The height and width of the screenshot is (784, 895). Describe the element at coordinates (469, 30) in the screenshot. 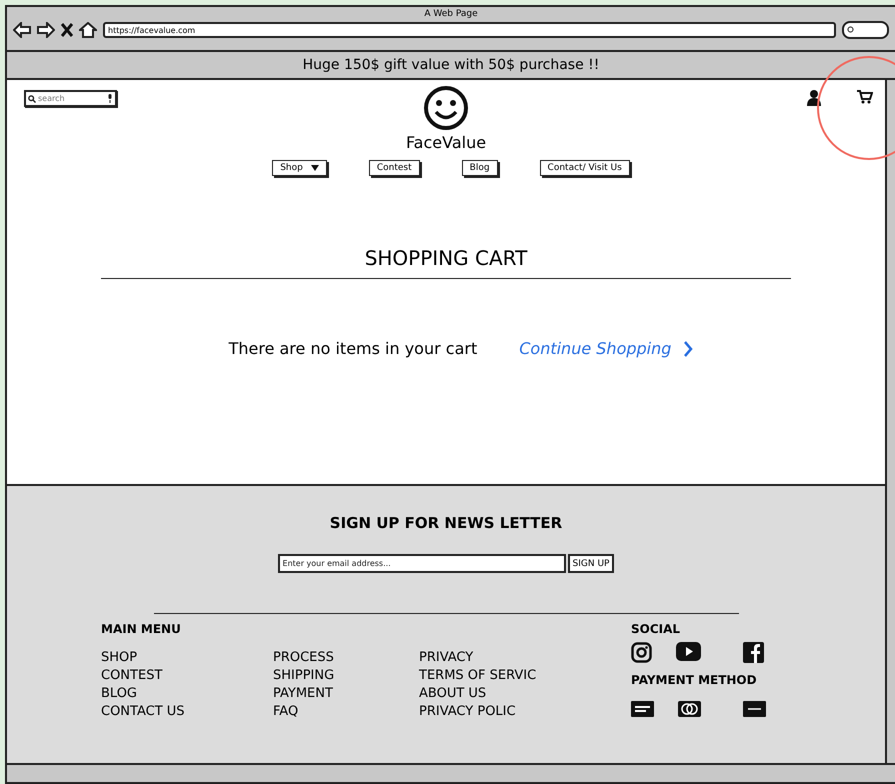

I see `address-bar: https://facevalue.com` at that location.